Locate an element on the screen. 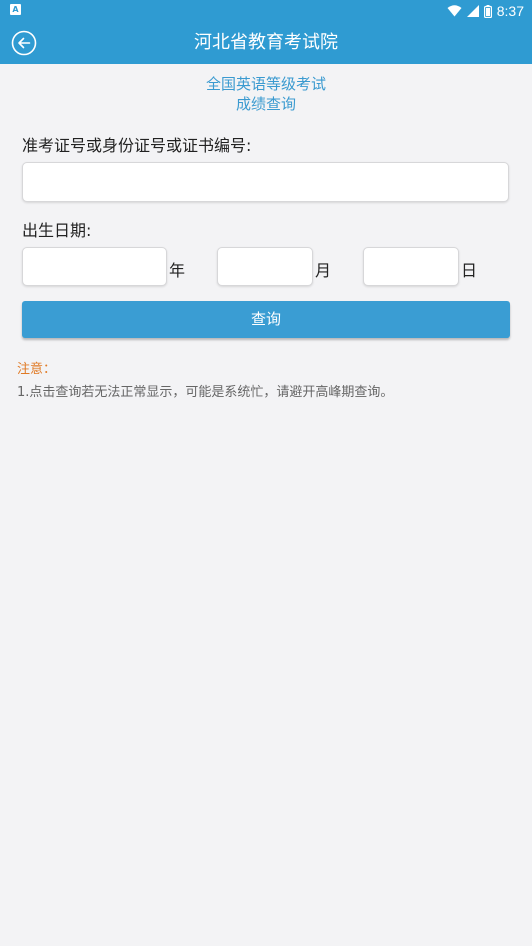  year-unit-label: 年 is located at coordinates (177, 270).